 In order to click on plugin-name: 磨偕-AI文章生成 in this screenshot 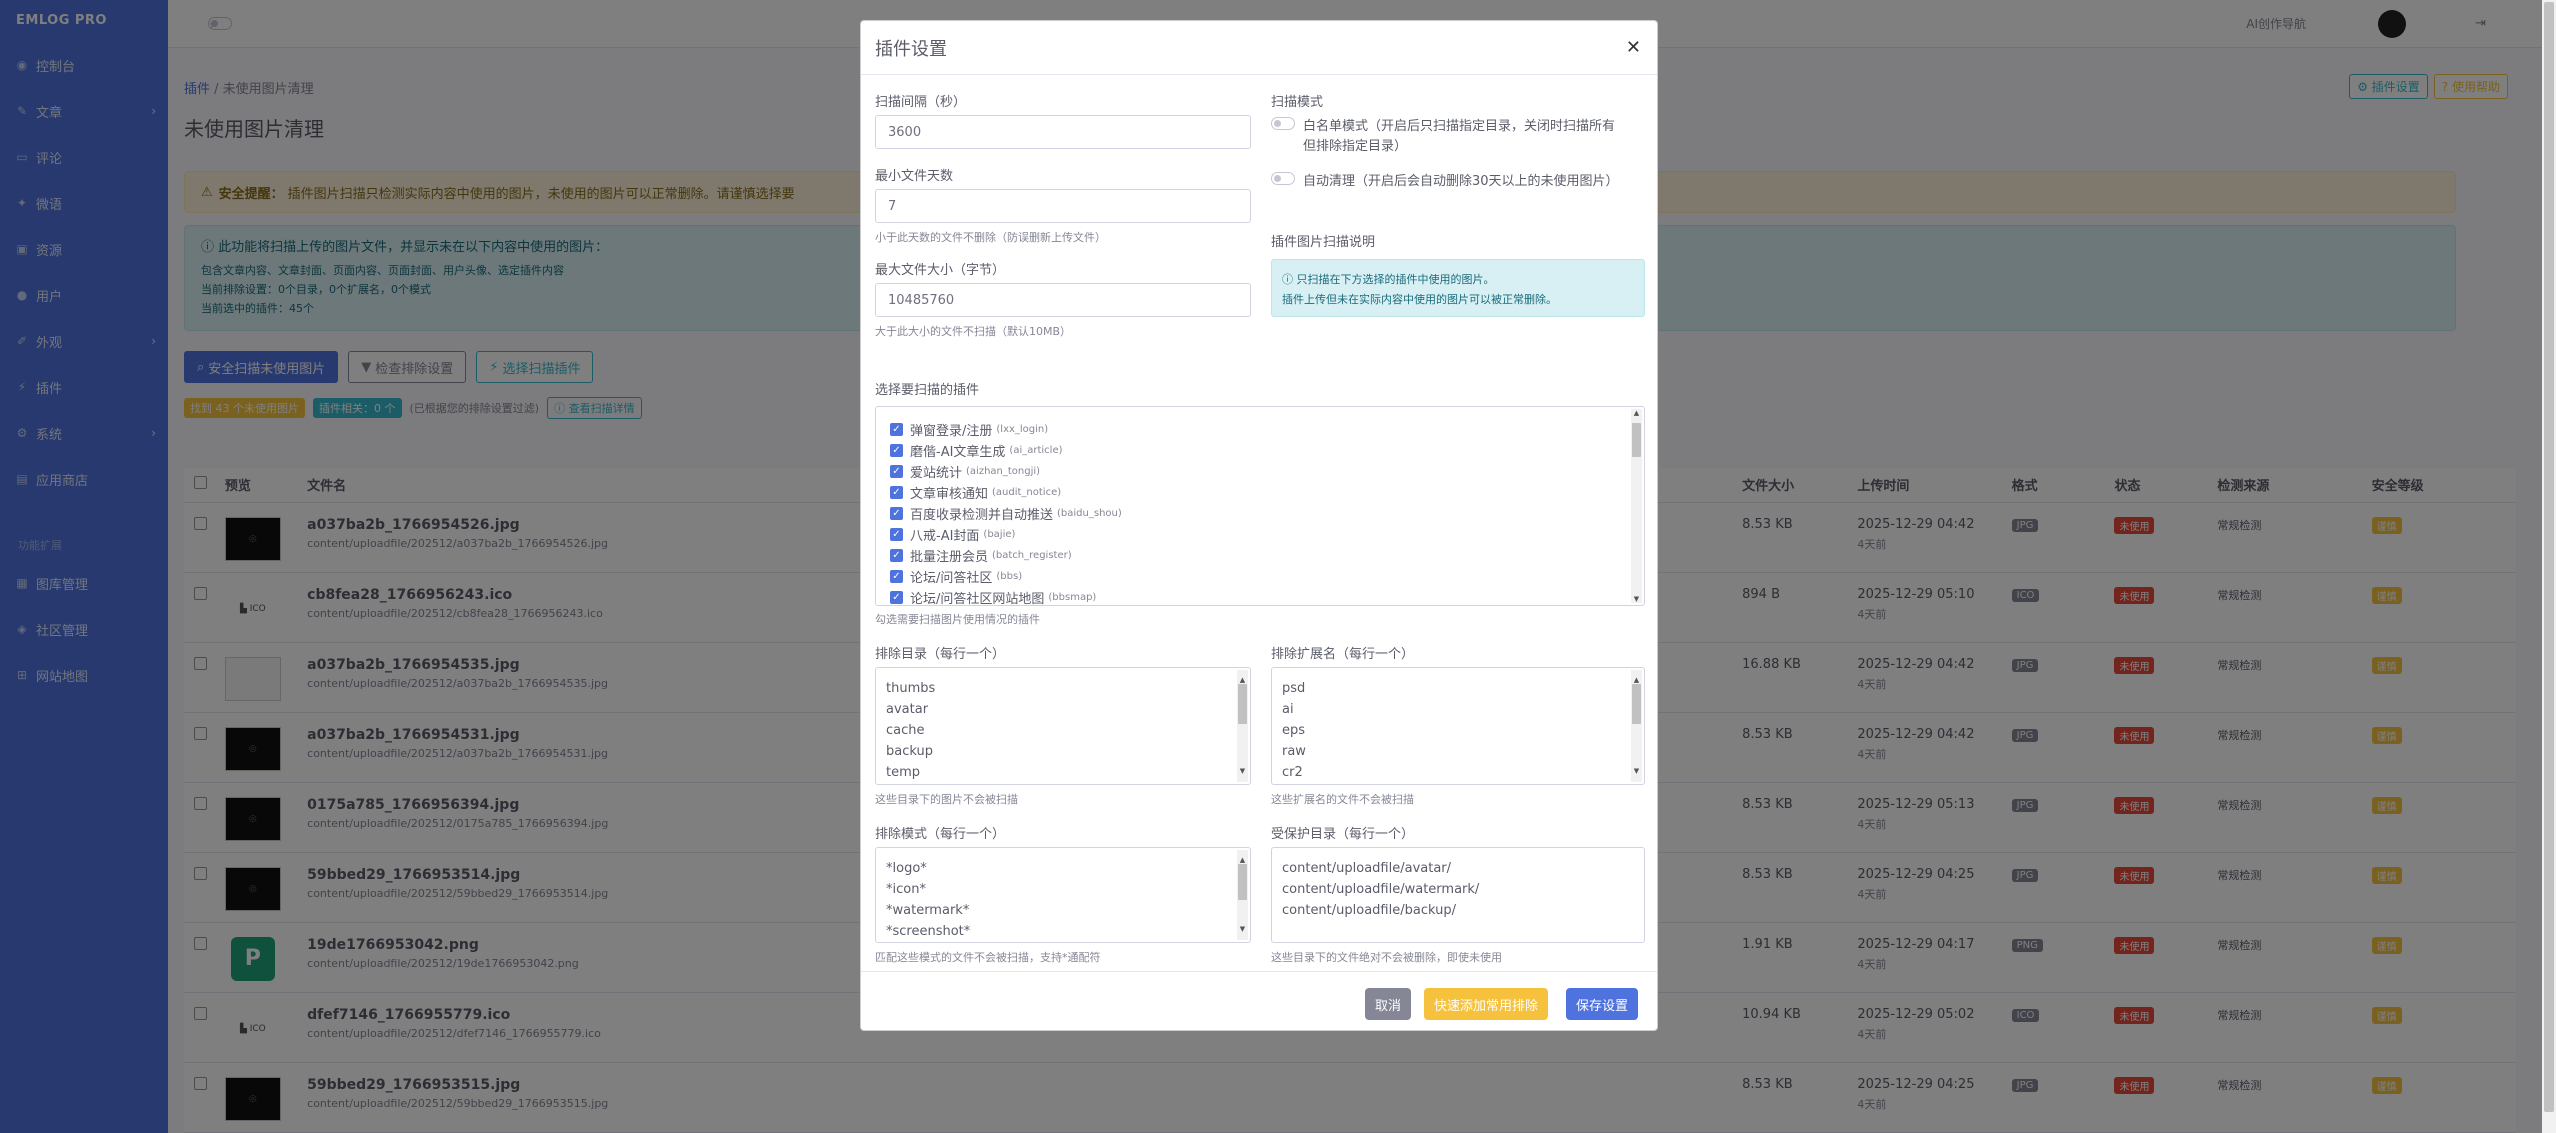, I will do `click(958, 452)`.